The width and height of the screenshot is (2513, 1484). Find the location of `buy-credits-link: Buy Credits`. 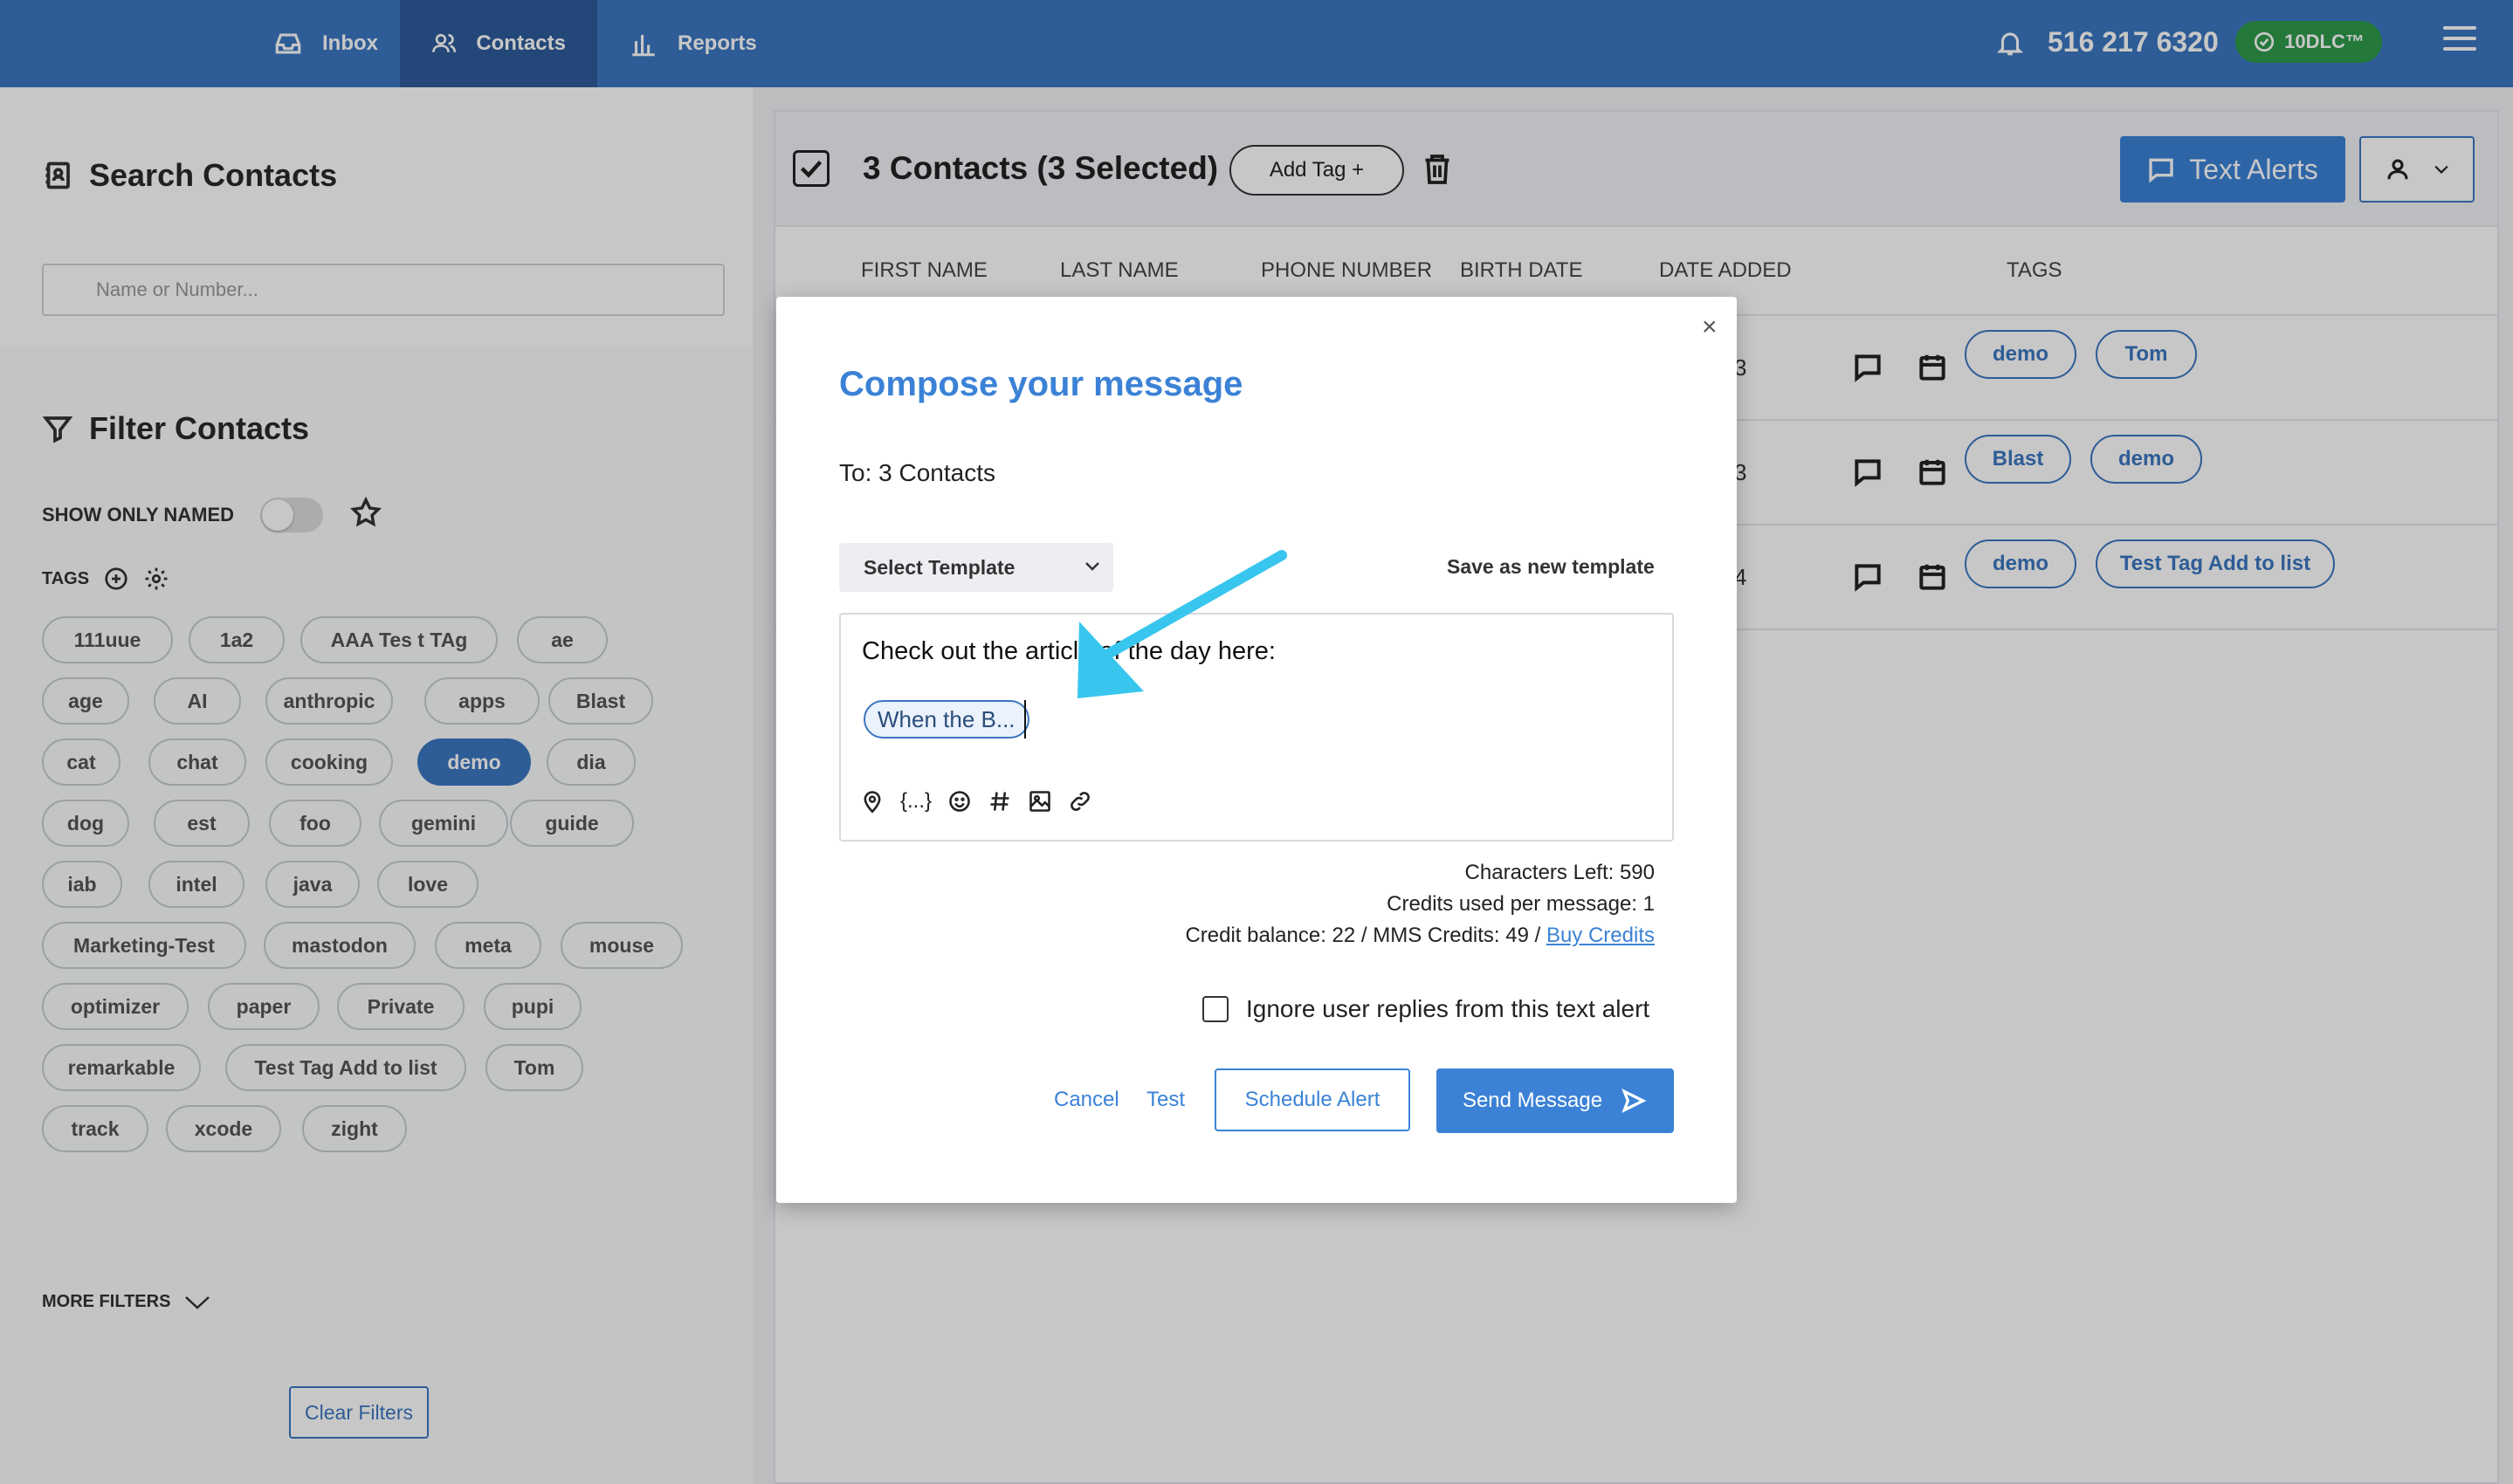

buy-credits-link: Buy Credits is located at coordinates (1600, 935).